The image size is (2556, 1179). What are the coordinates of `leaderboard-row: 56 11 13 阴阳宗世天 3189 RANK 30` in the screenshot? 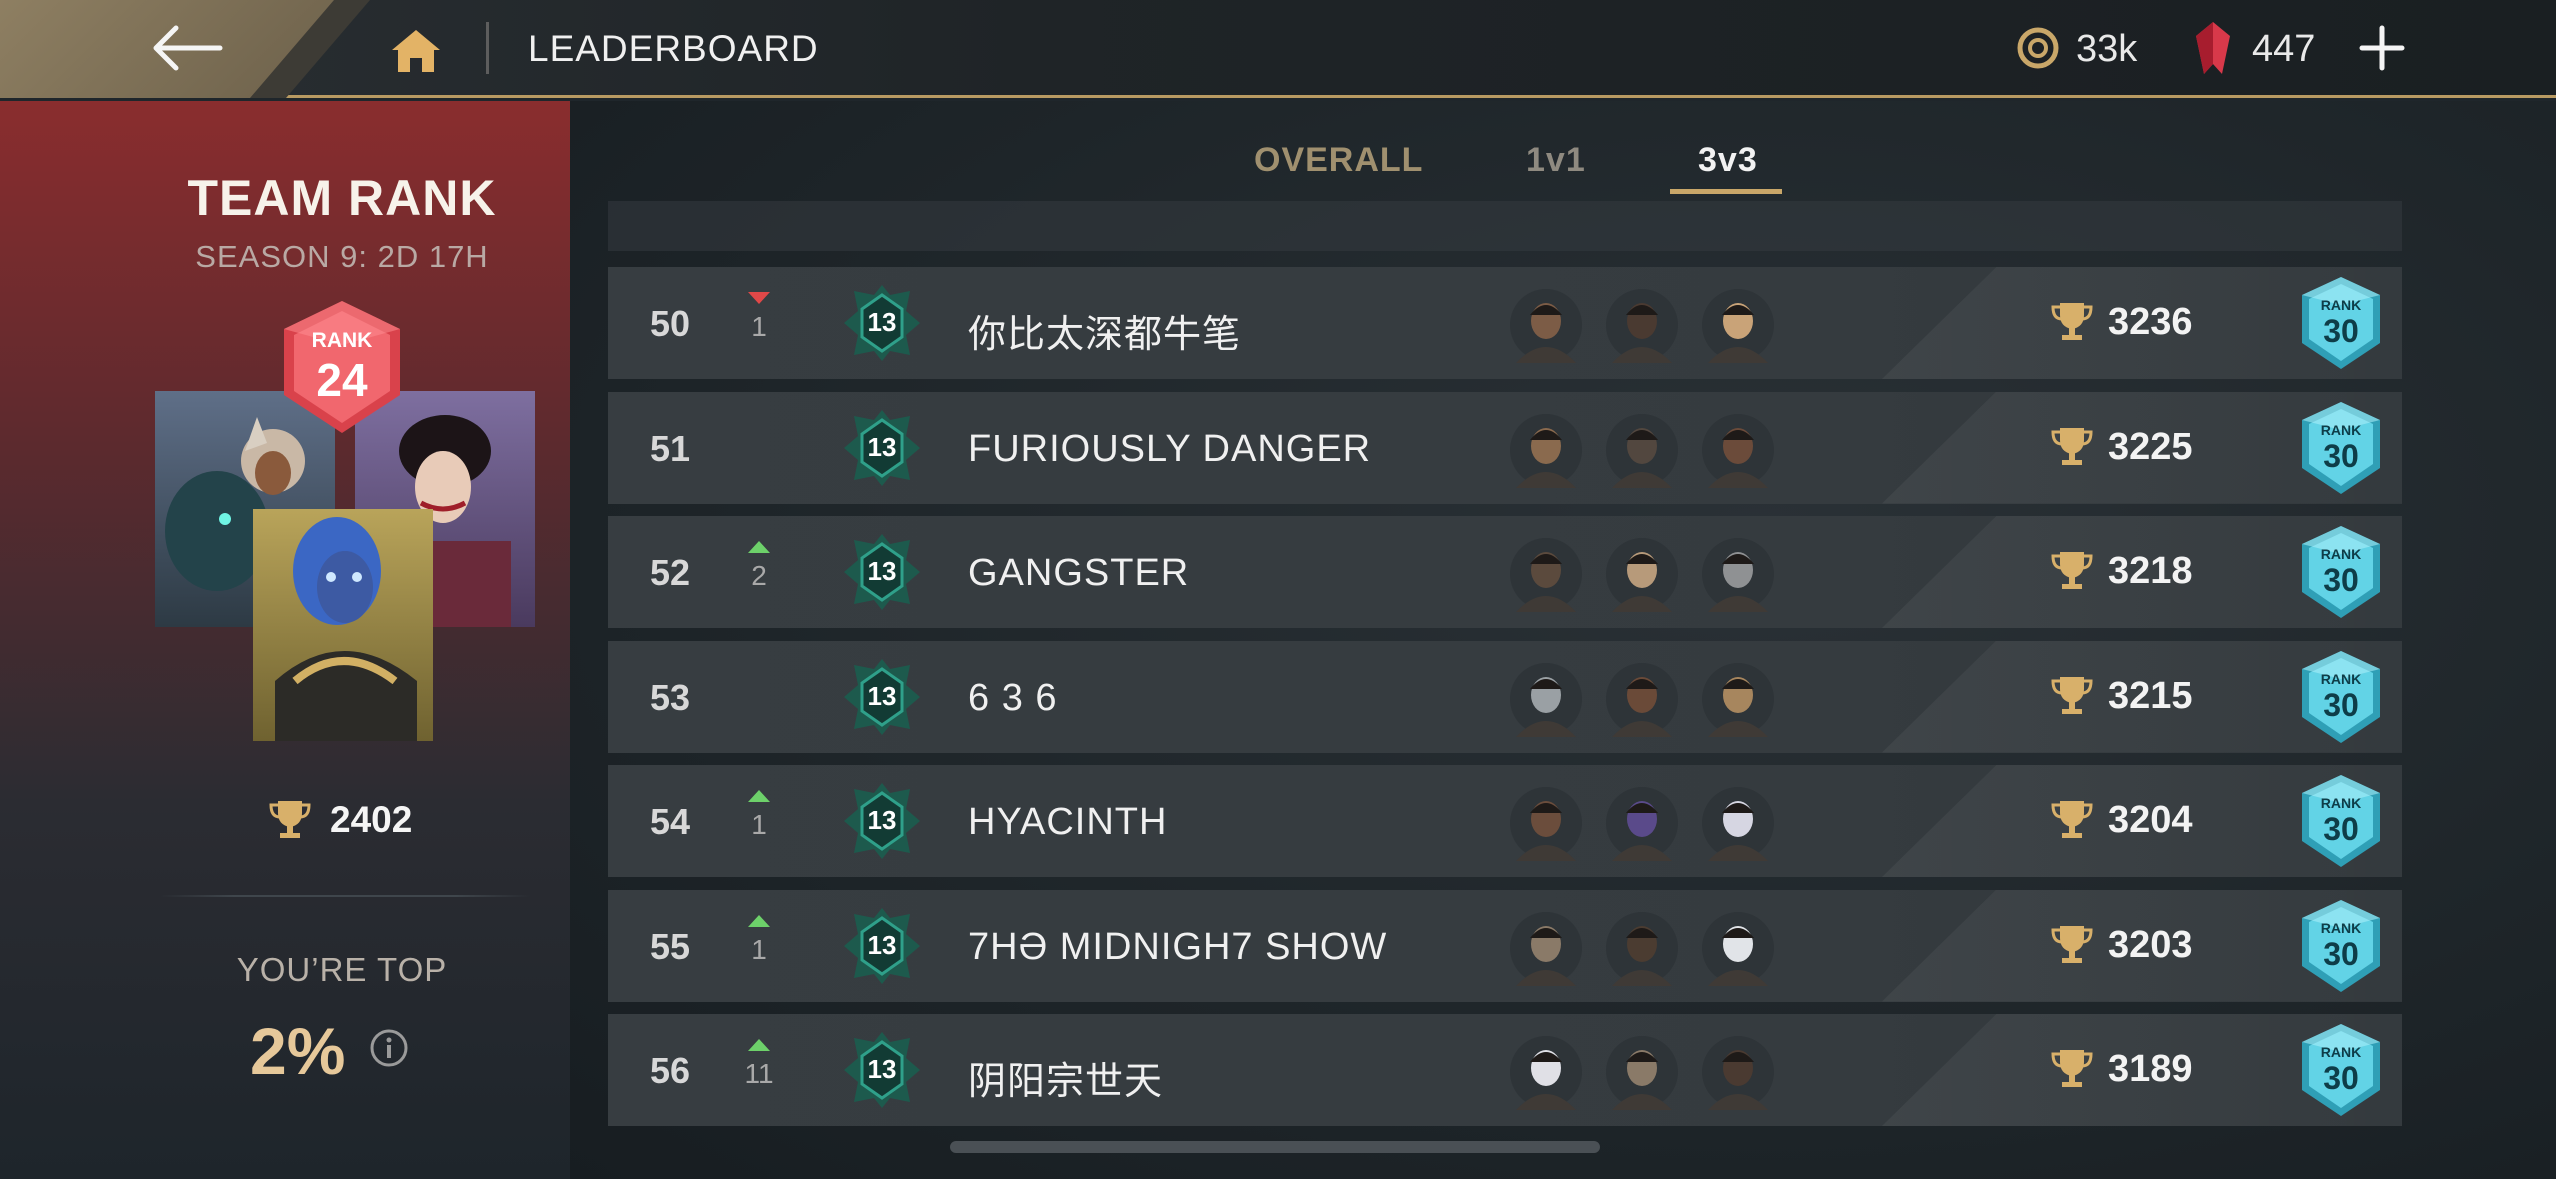 It's located at (1505, 1070).